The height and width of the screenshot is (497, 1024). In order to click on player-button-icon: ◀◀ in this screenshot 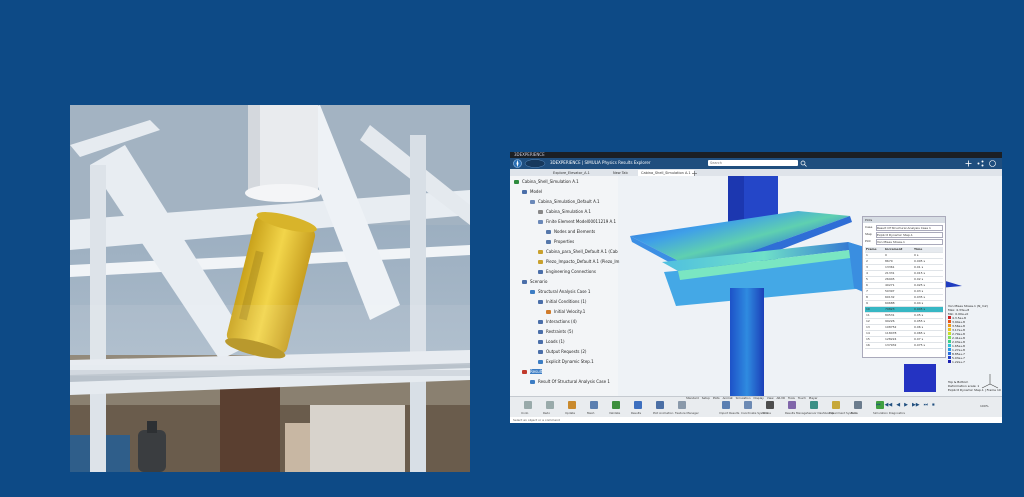, I will do `click(889, 405)`.